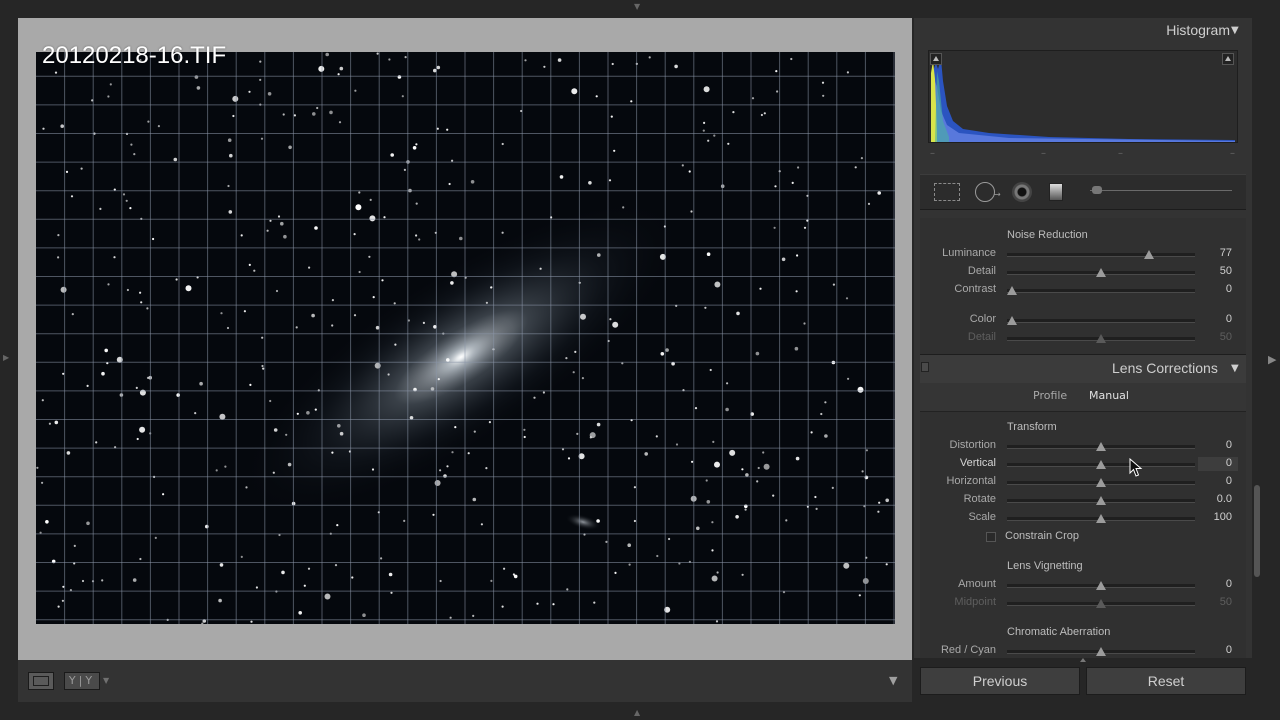 The height and width of the screenshot is (720, 1280). What do you see at coordinates (1235, 368) in the screenshot?
I see `lens-corrections-collapse-icon: ▼` at bounding box center [1235, 368].